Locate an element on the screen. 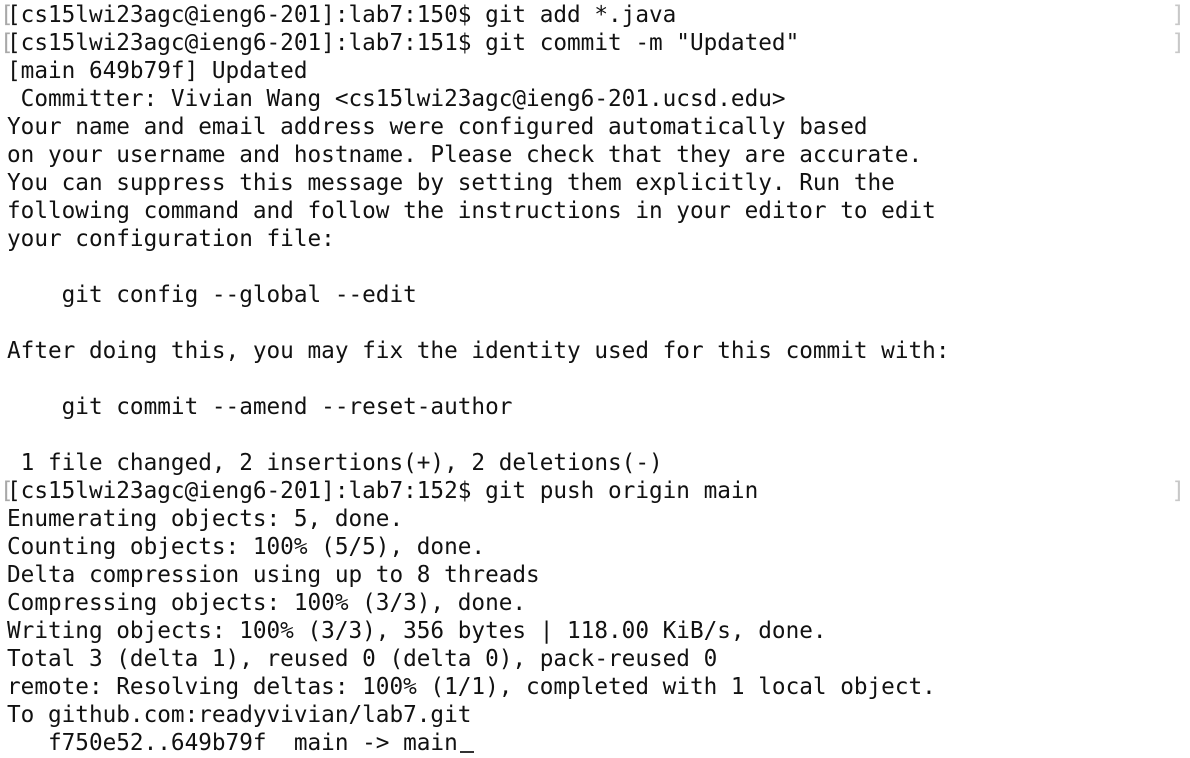  terminal-cursor is located at coordinates (466, 752).